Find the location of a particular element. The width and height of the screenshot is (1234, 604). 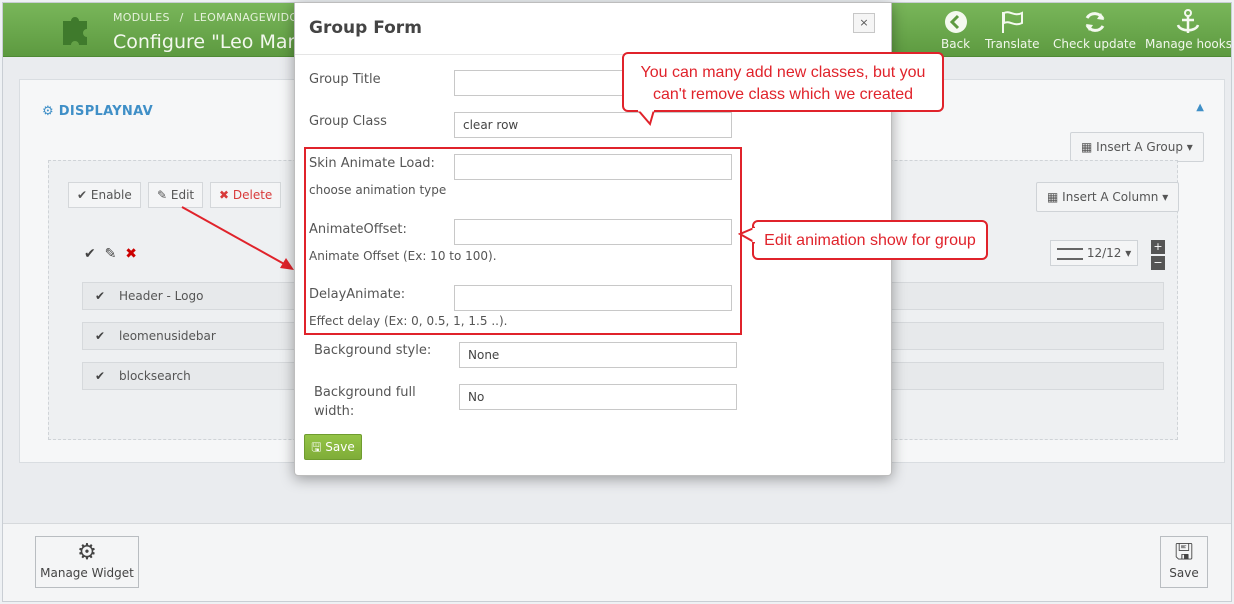

animation-callout: Edit animation show for group is located at coordinates (870, 240).